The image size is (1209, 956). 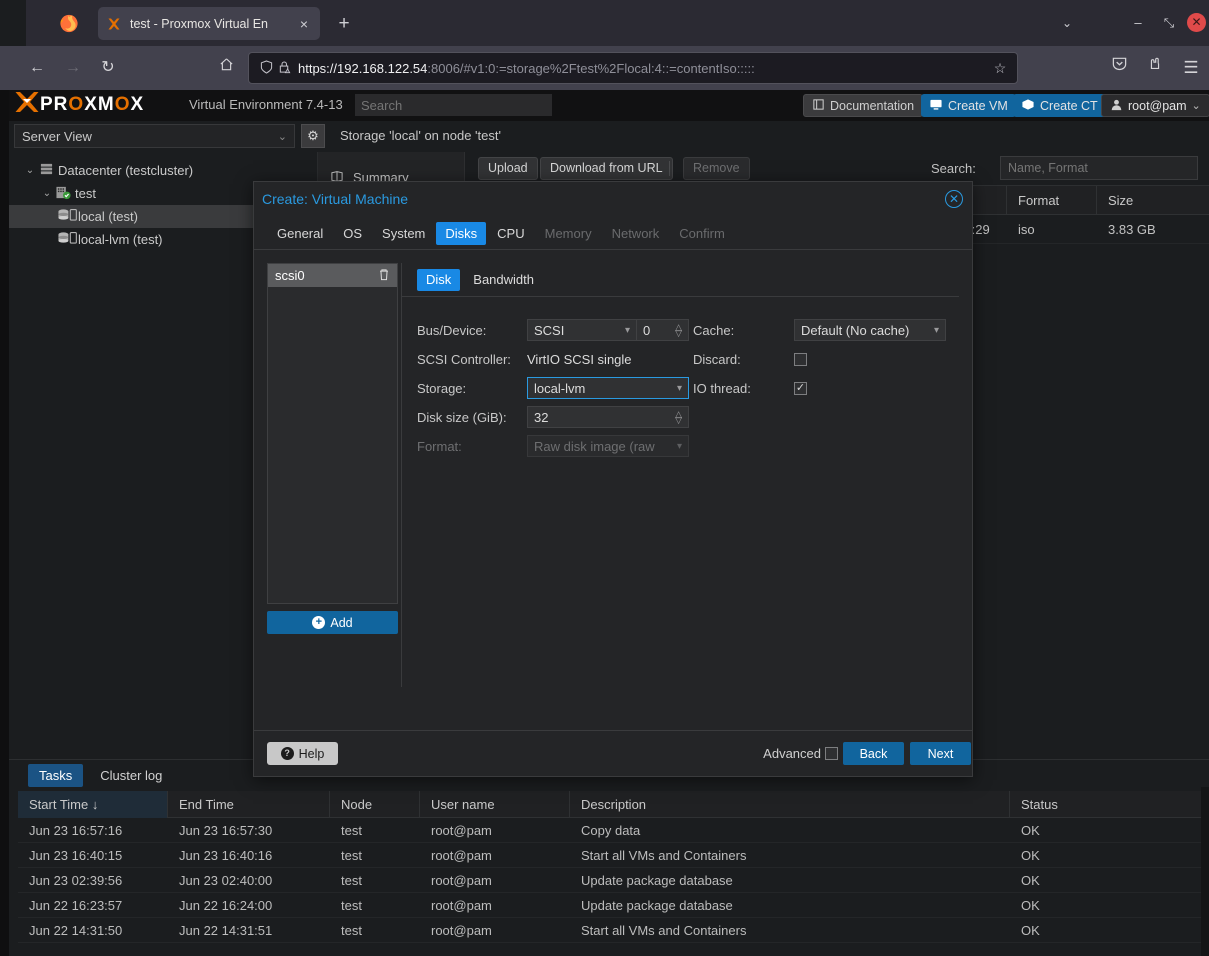 What do you see at coordinates (1169, 23) in the screenshot?
I see `window-maximize-button: ⤡` at bounding box center [1169, 23].